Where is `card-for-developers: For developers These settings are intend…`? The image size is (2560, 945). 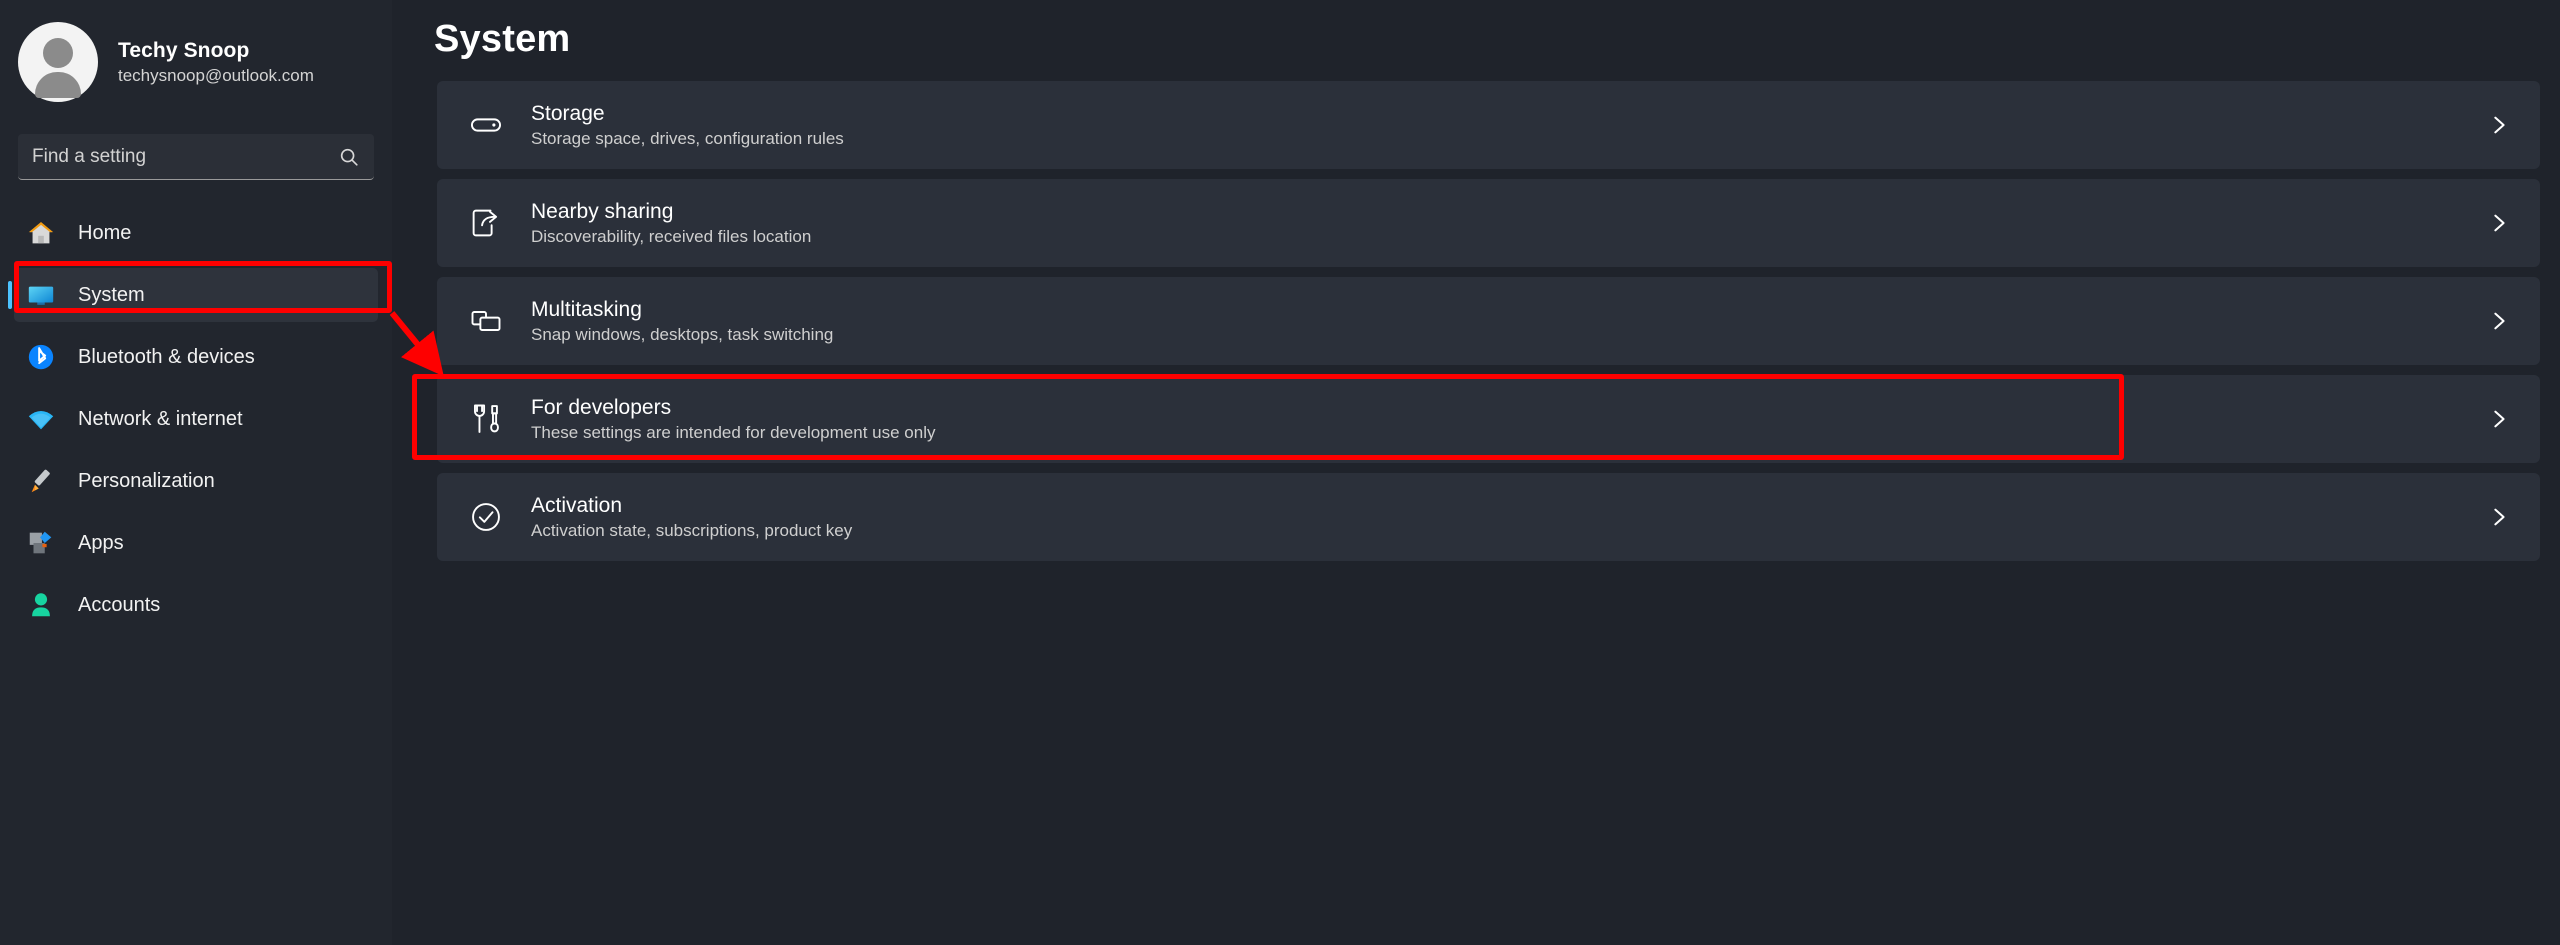 card-for-developers: For developers These settings are intend… is located at coordinates (1488, 419).